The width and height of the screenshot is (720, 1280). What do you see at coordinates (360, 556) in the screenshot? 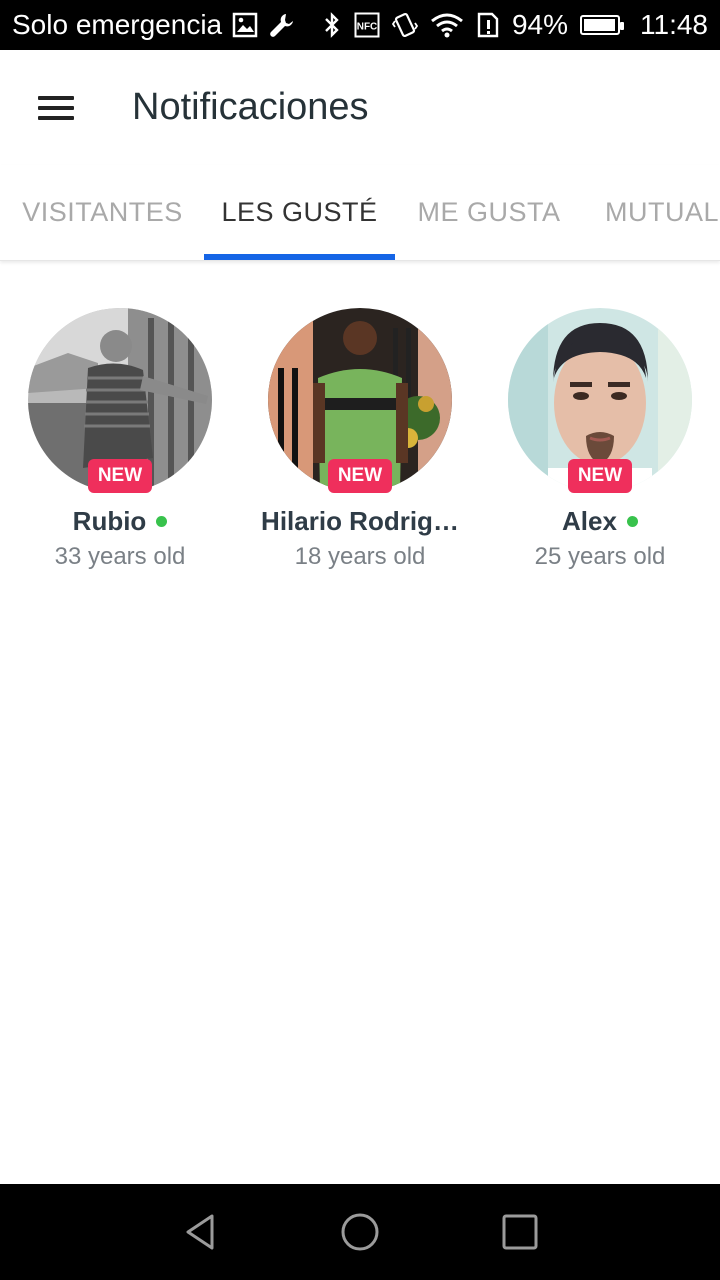
I see `user-age: 18 years old` at bounding box center [360, 556].